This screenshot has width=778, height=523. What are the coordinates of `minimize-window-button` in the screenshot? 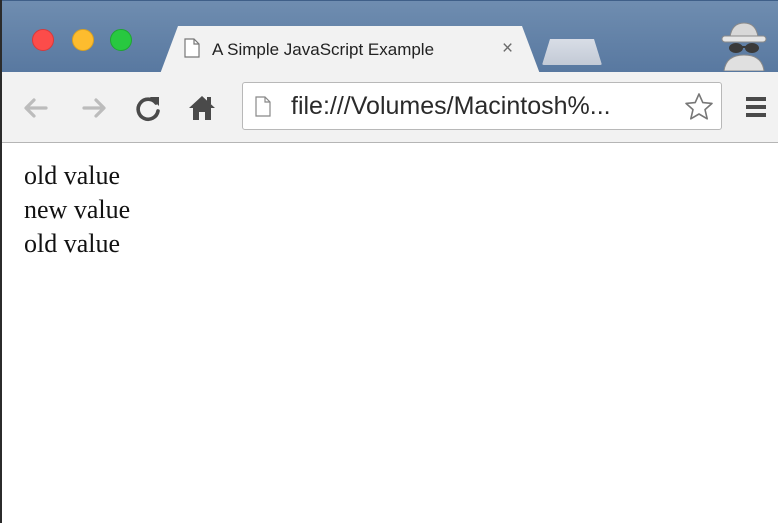 It's located at (83, 40).